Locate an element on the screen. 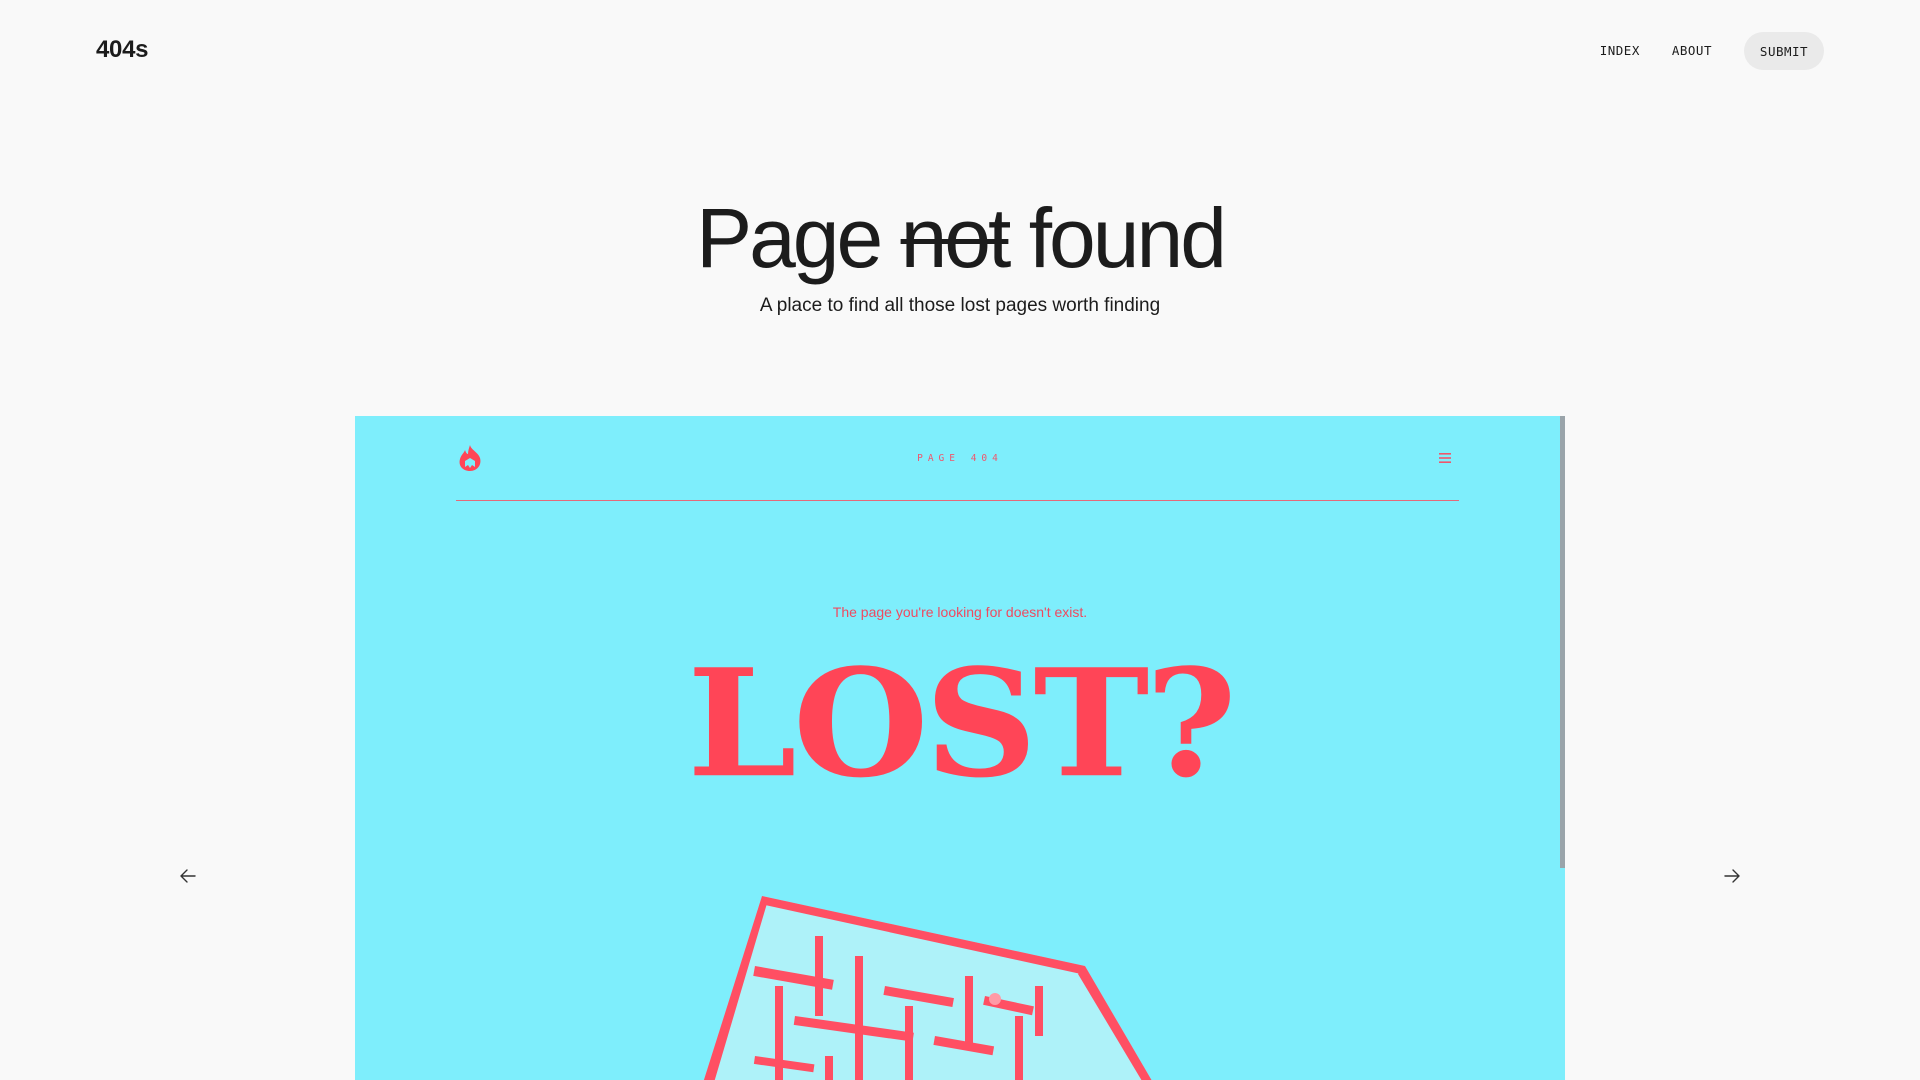 The height and width of the screenshot is (1080, 1920). carousel-prev-button is located at coordinates (188, 876).